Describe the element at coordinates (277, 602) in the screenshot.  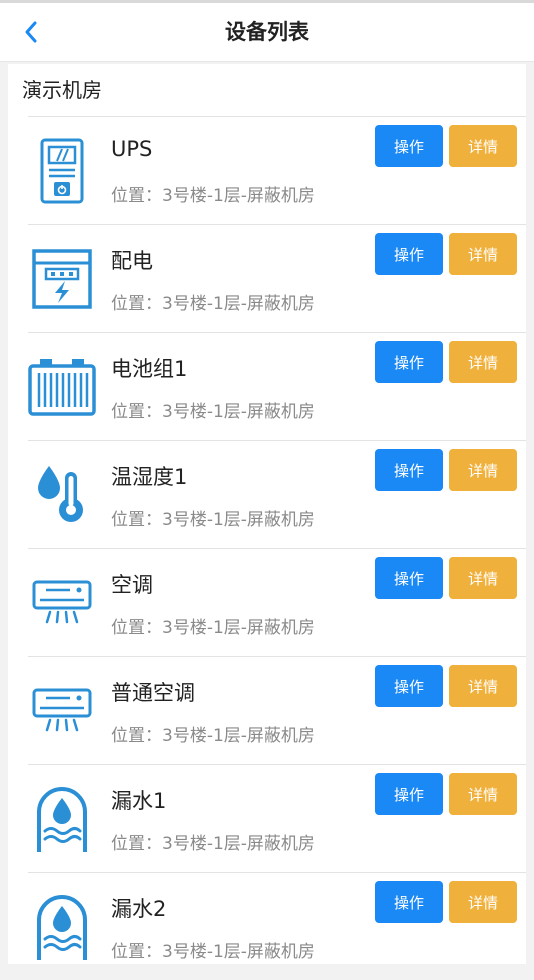
I see `device-row: 空调位置：3号楼-1层-屏蔽机房 操作 详情` at that location.